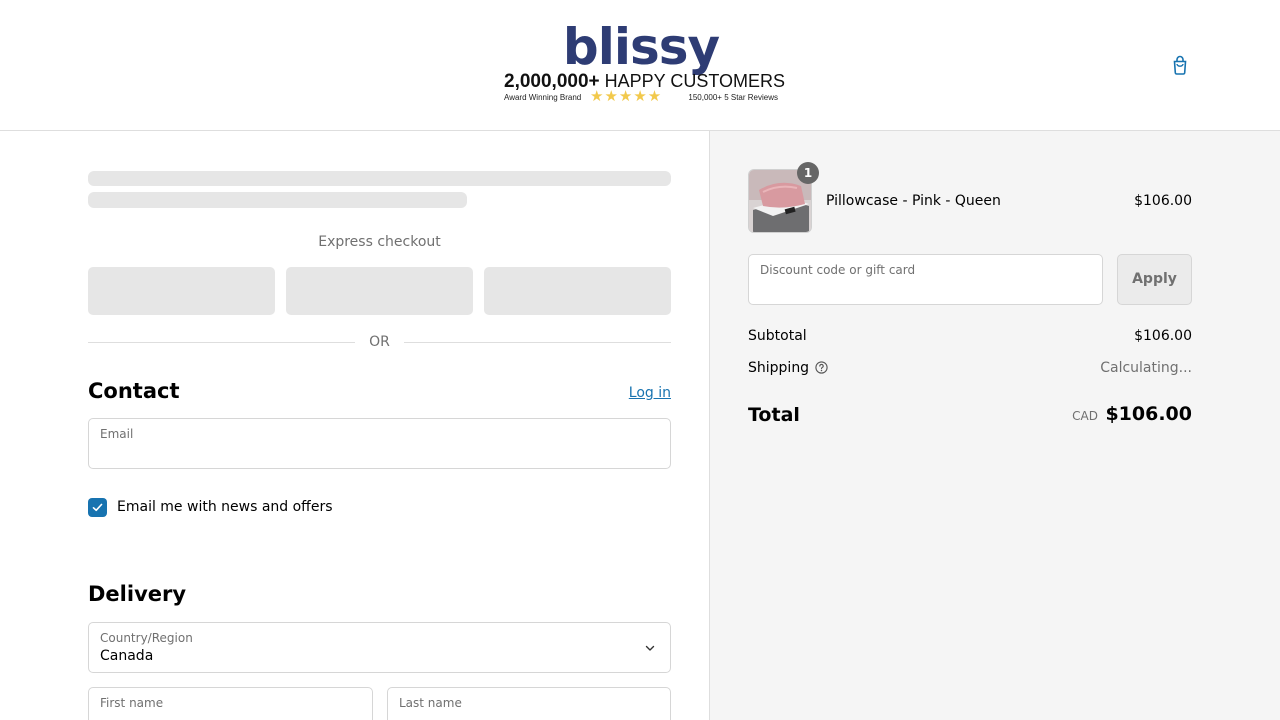 The width and height of the screenshot is (1280, 720). I want to click on email-field: Email, so click(379, 443).